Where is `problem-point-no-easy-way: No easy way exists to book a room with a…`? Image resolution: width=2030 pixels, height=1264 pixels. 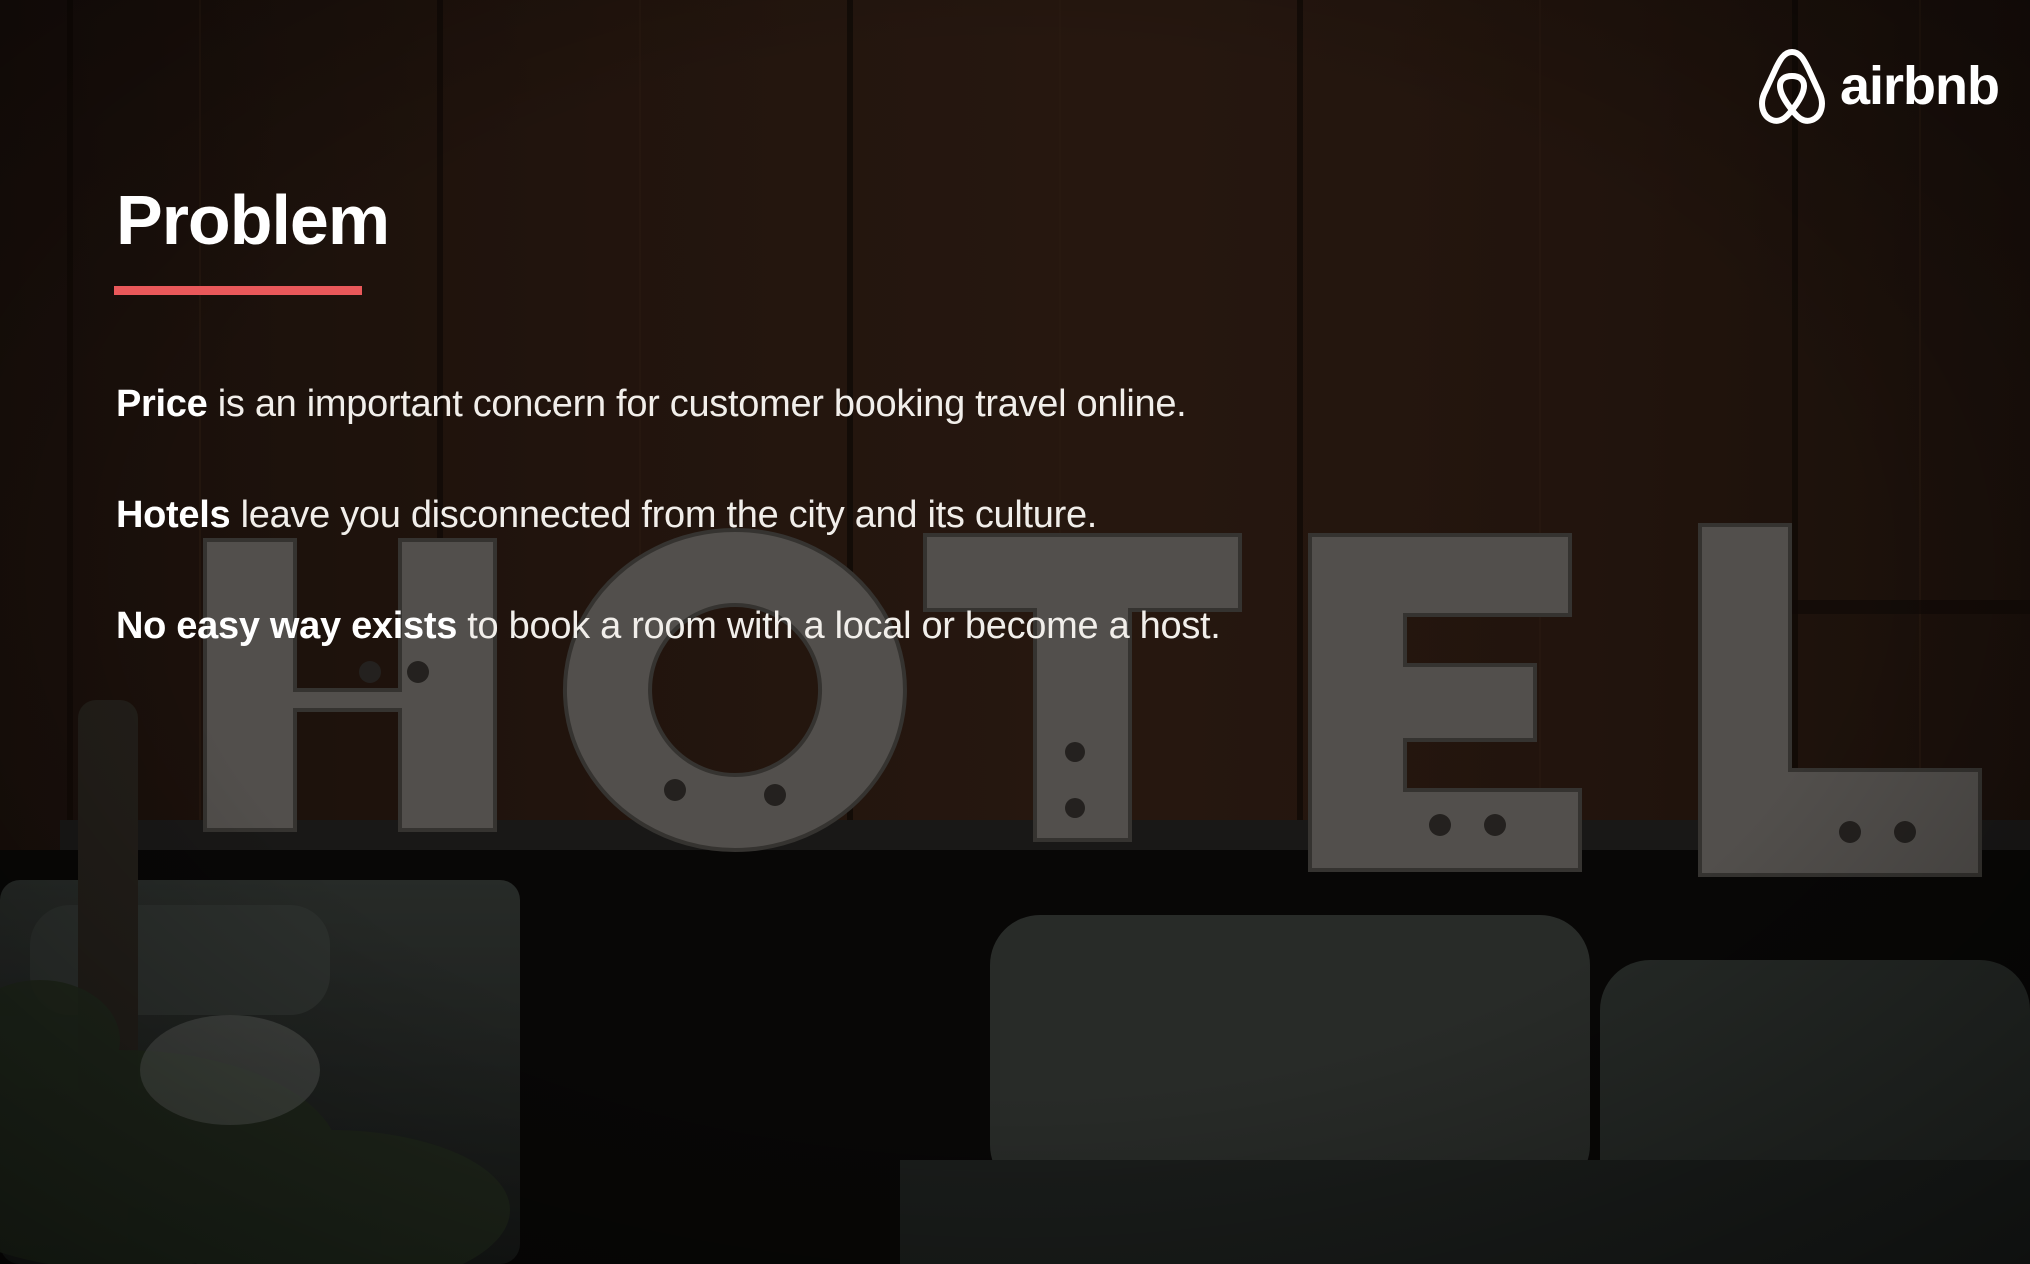 problem-point-no-easy-way: No easy way exists to book a room with a… is located at coordinates (668, 626).